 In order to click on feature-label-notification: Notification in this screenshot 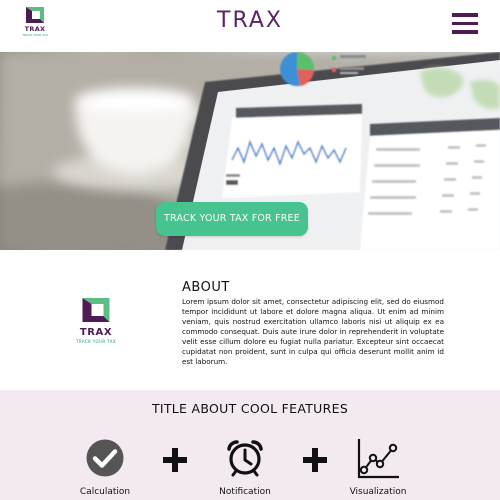, I will do `click(245, 492)`.